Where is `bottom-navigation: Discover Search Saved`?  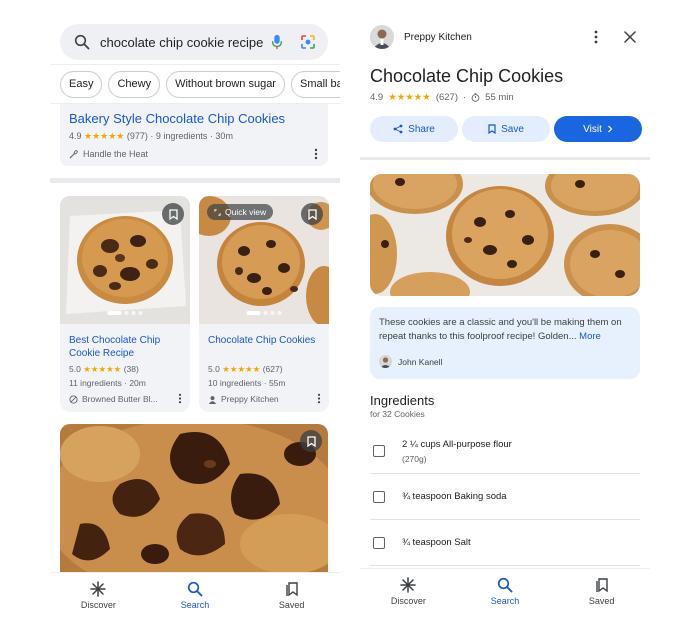 bottom-navigation: Discover Search Saved is located at coordinates (195, 597).